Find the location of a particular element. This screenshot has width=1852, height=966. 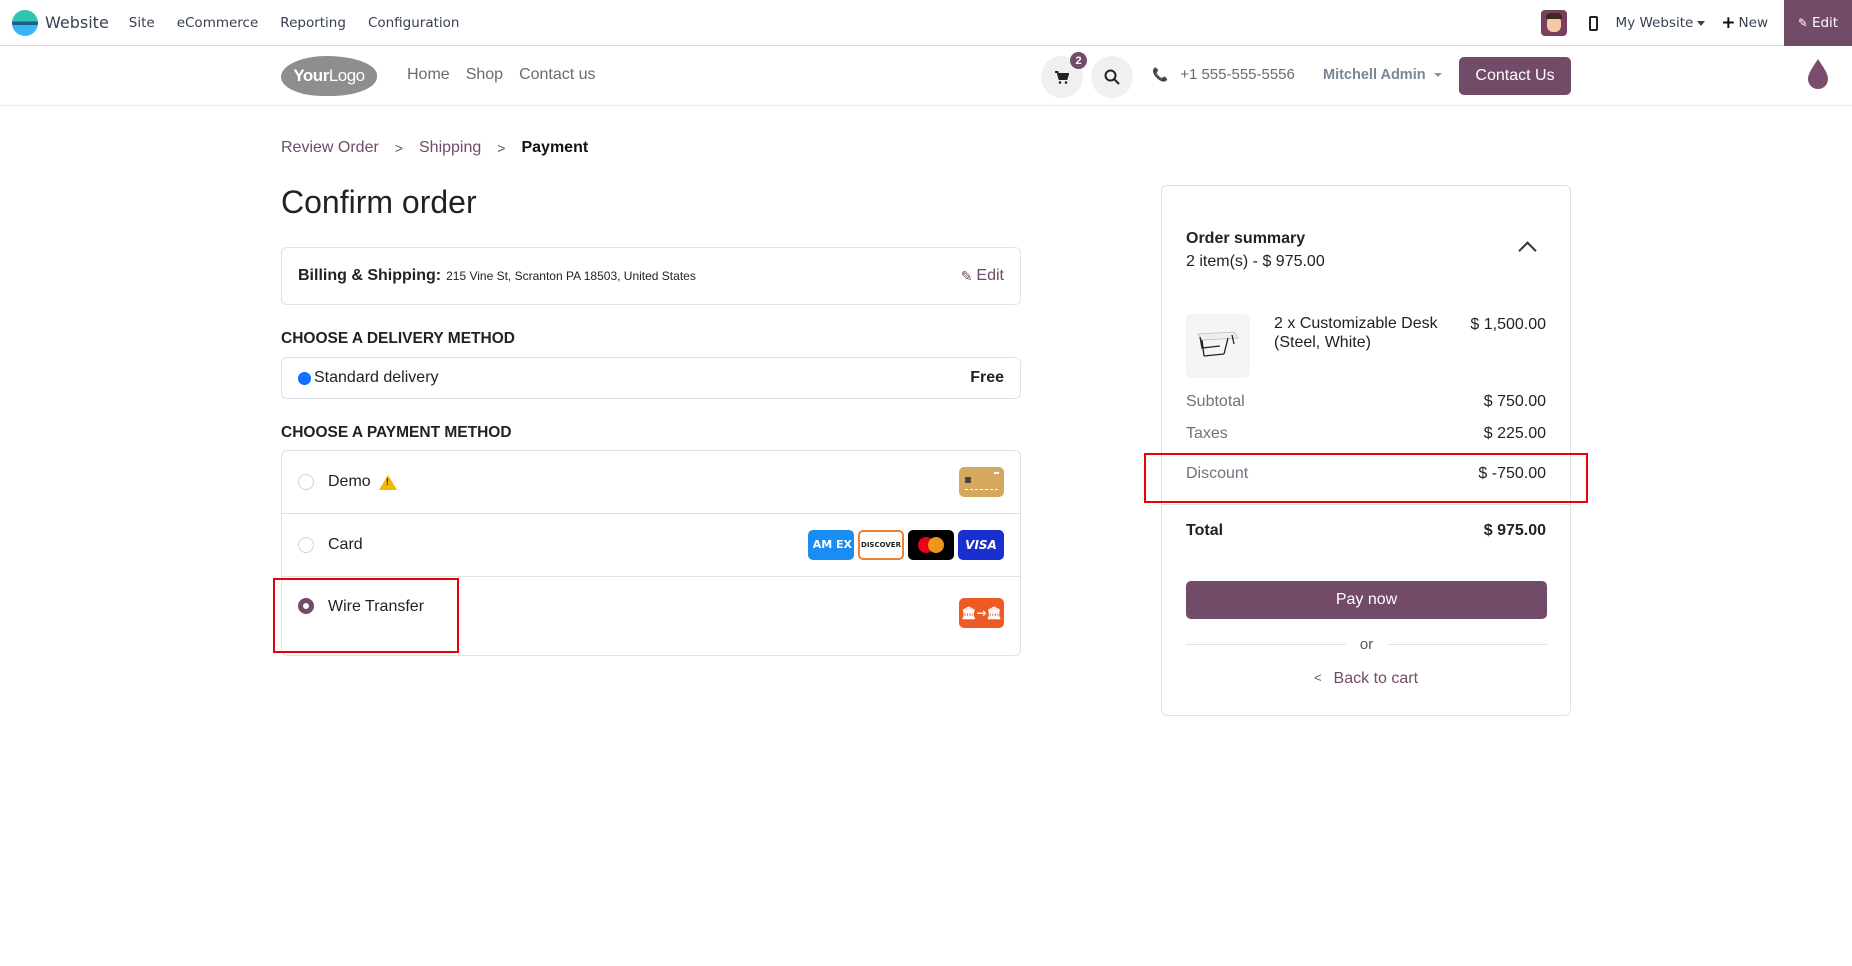

pay-now-button: Pay now is located at coordinates (1366, 600).